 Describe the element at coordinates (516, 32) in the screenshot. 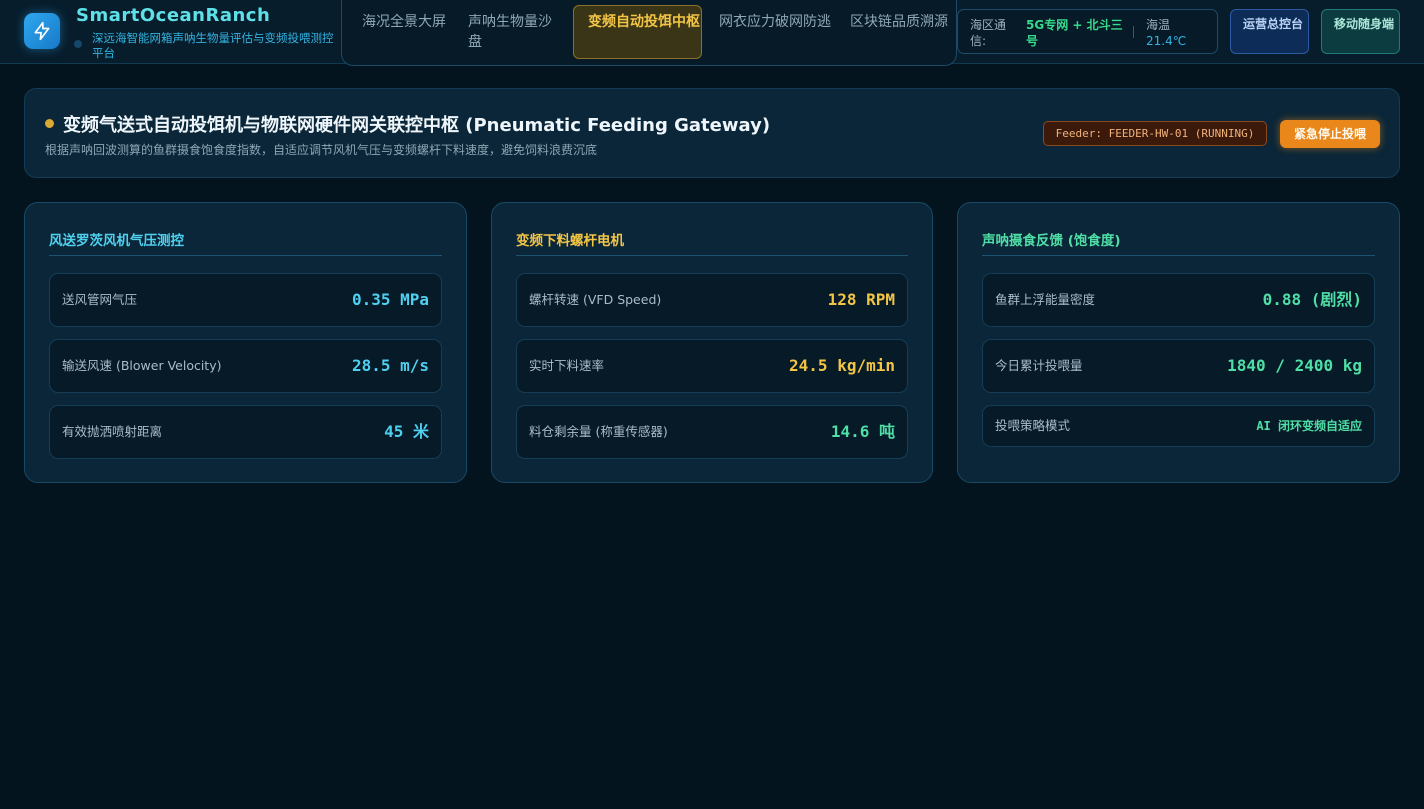

I see `nav-tab-sonar-biomass: 声呐生物量沙盘` at that location.